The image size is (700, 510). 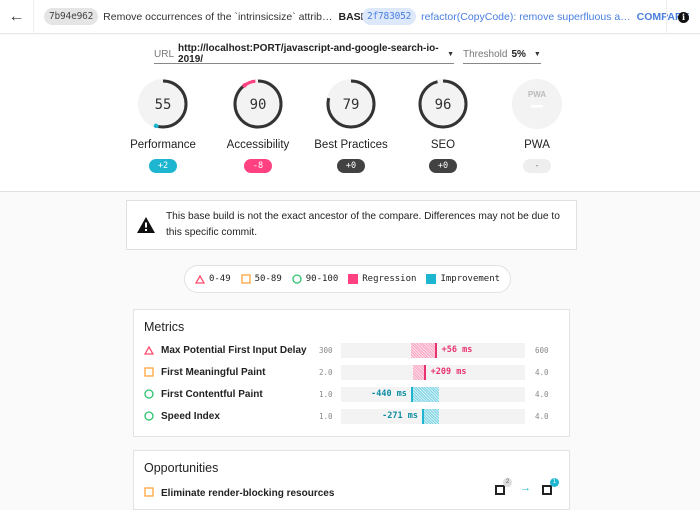 I want to click on gauge-ring: PWA, so click(x=537, y=104).